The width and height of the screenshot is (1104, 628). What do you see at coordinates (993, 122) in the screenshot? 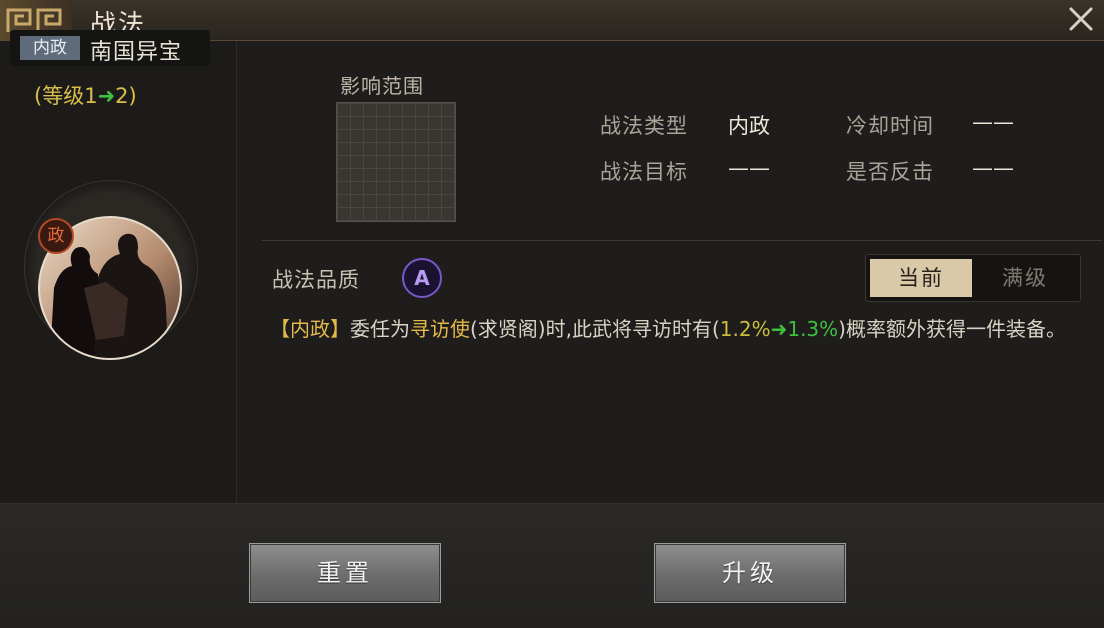
I see `cooldown-value: ——` at bounding box center [993, 122].